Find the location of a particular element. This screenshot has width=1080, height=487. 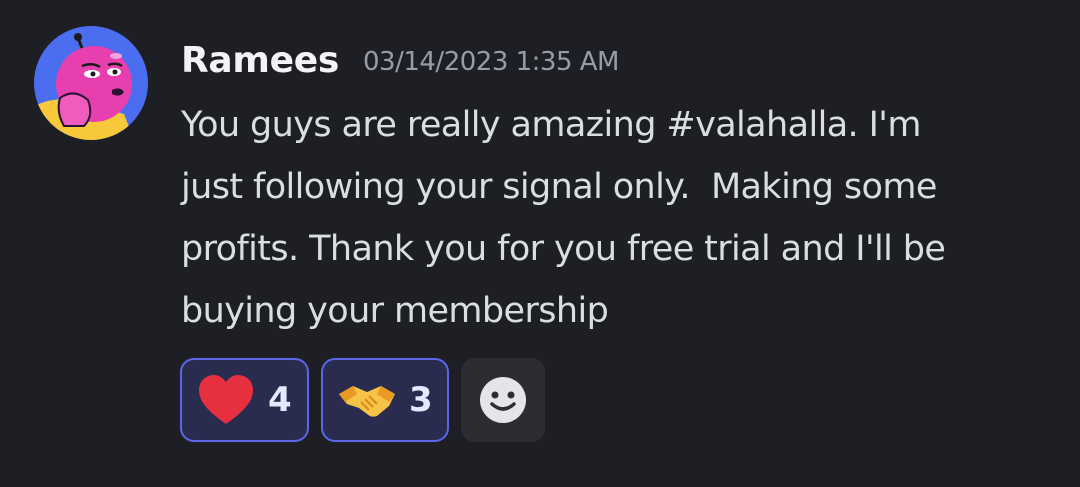

reaction-bar: 4 3 is located at coordinates (362, 400).